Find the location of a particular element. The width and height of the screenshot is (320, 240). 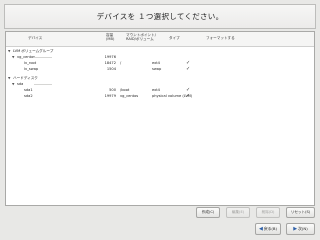

next-button: ▶ 次(N) is located at coordinates (300, 229).